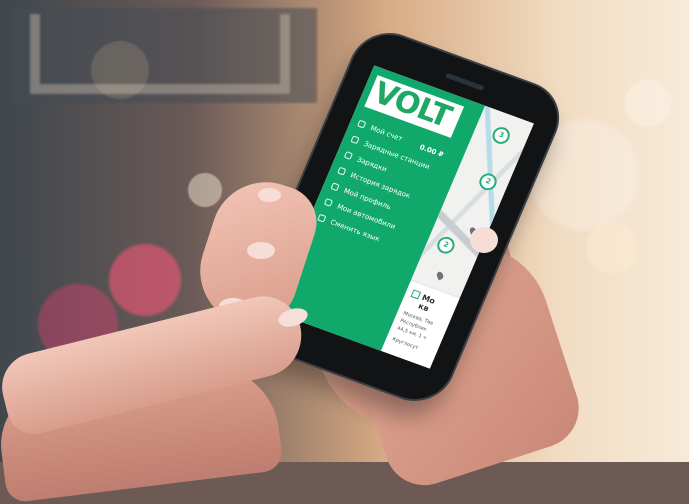 The height and width of the screenshot is (504, 689). What do you see at coordinates (335, 187) in the screenshot?
I see `user-icon` at bounding box center [335, 187].